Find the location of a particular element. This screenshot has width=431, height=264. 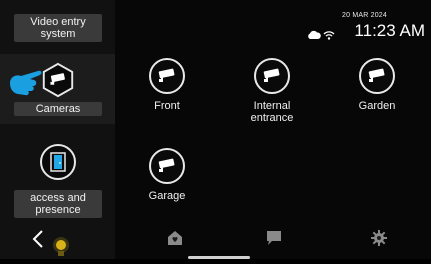

back-icon is located at coordinates (37, 239).